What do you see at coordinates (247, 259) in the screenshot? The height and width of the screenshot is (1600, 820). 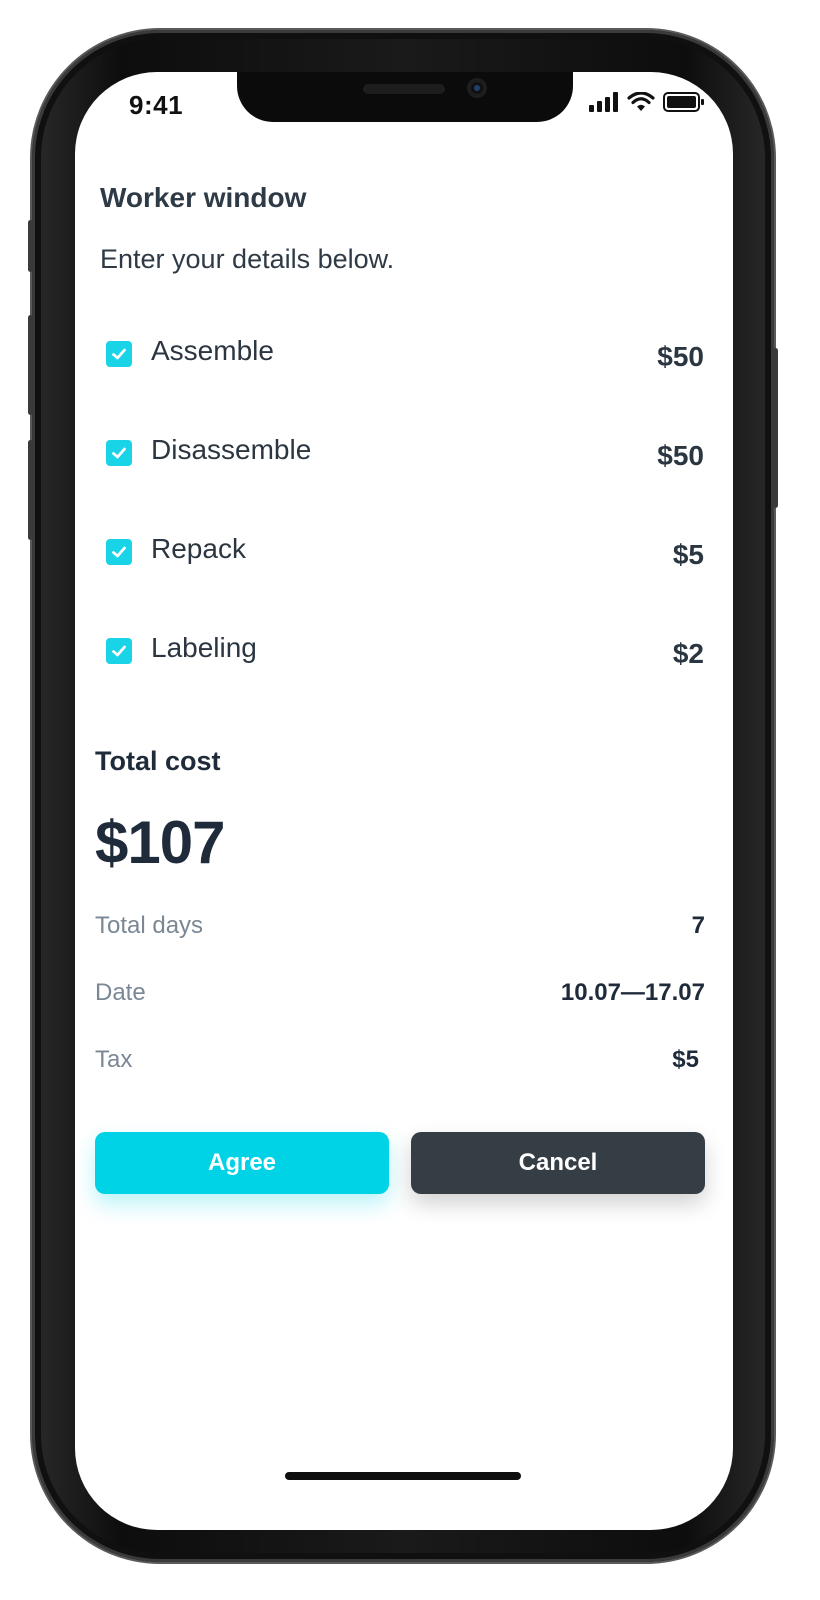 I see `page-subtitle: Enter your details below.` at bounding box center [247, 259].